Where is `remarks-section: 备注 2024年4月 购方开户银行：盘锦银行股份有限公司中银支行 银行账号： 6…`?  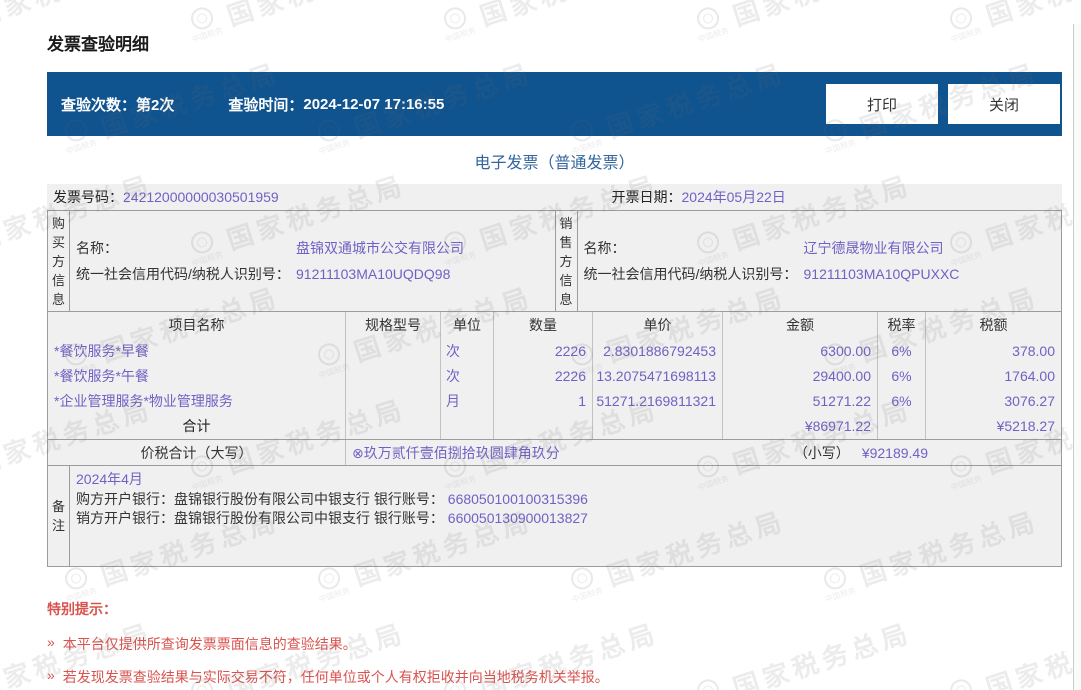 remarks-section: 备注 2024年4月 购方开户银行：盘锦银行股份有限公司中银支行 银行账号： 6… is located at coordinates (554, 516).